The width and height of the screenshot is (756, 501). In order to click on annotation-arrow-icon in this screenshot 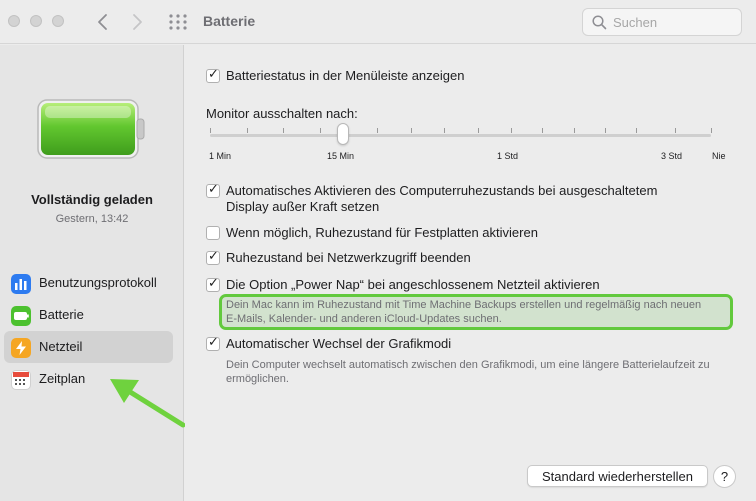, I will do `click(148, 403)`.